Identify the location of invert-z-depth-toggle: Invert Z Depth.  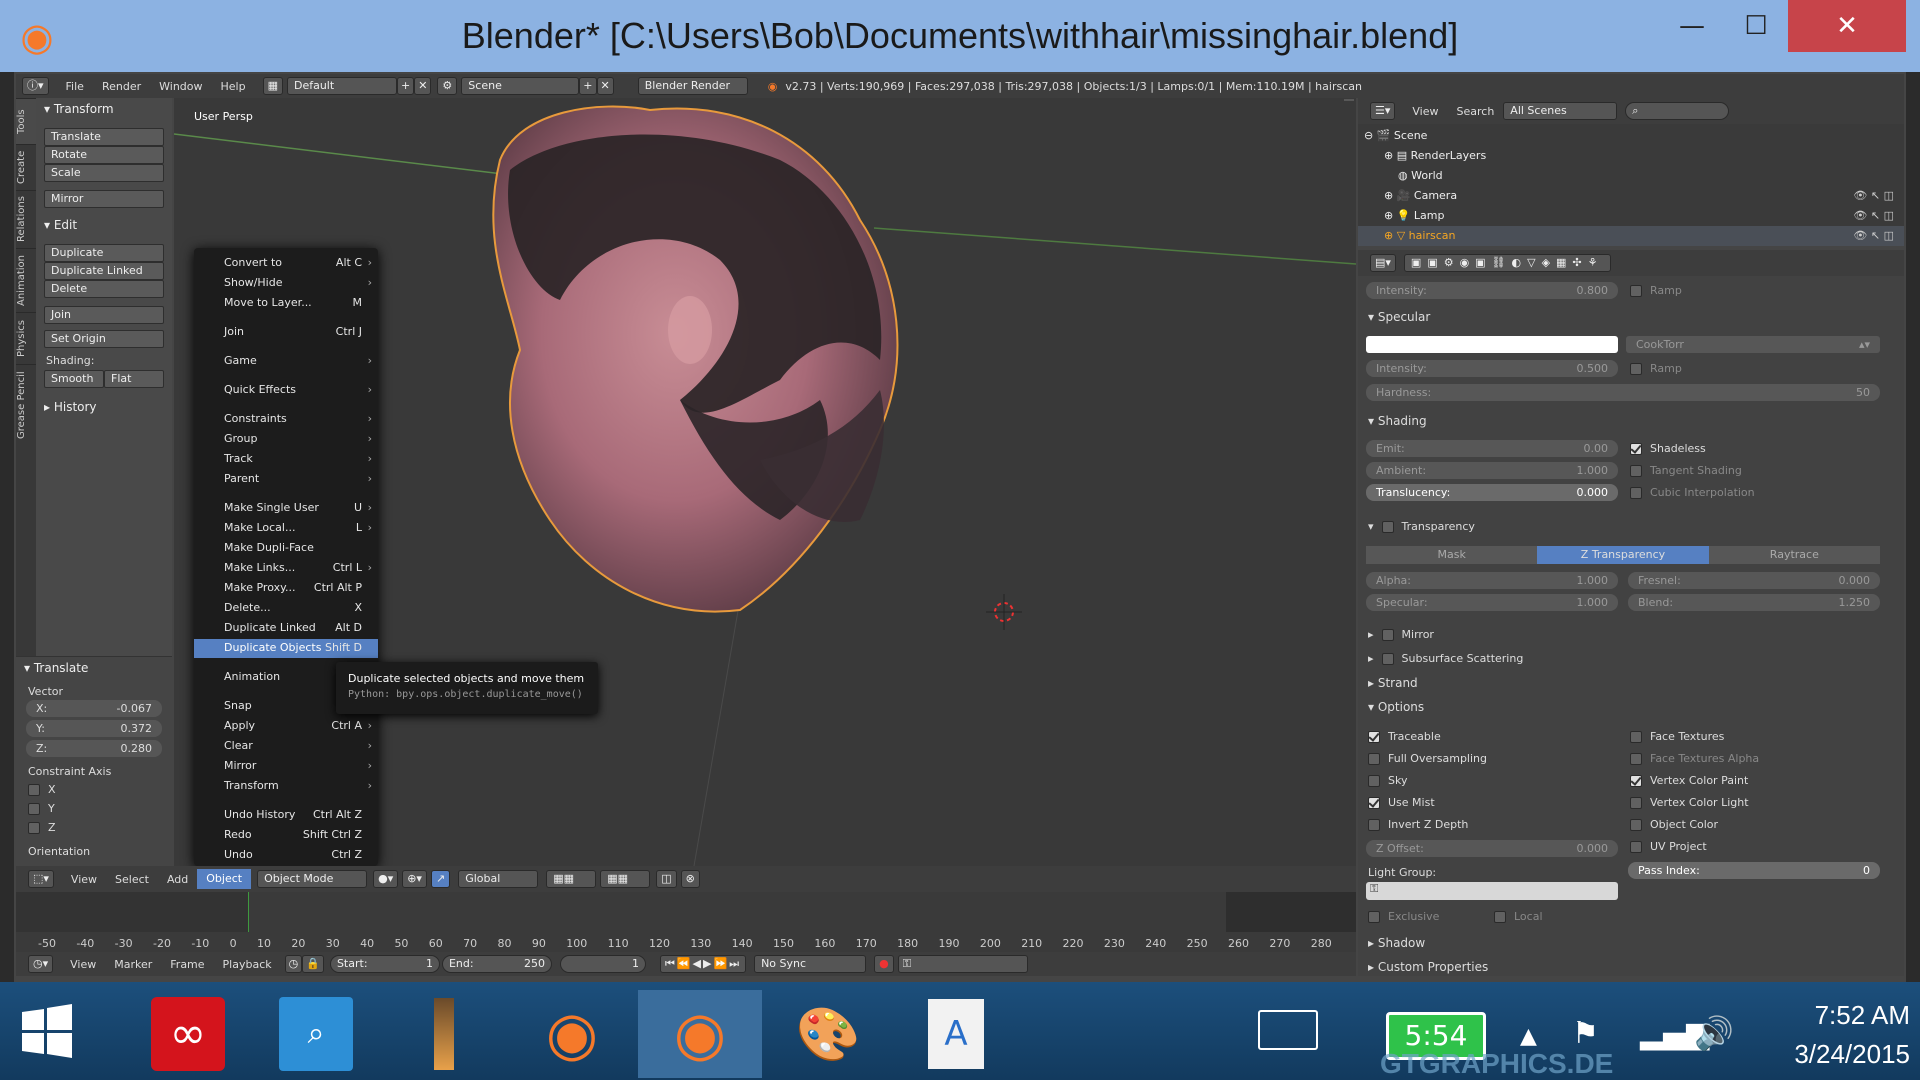
(1418, 824).